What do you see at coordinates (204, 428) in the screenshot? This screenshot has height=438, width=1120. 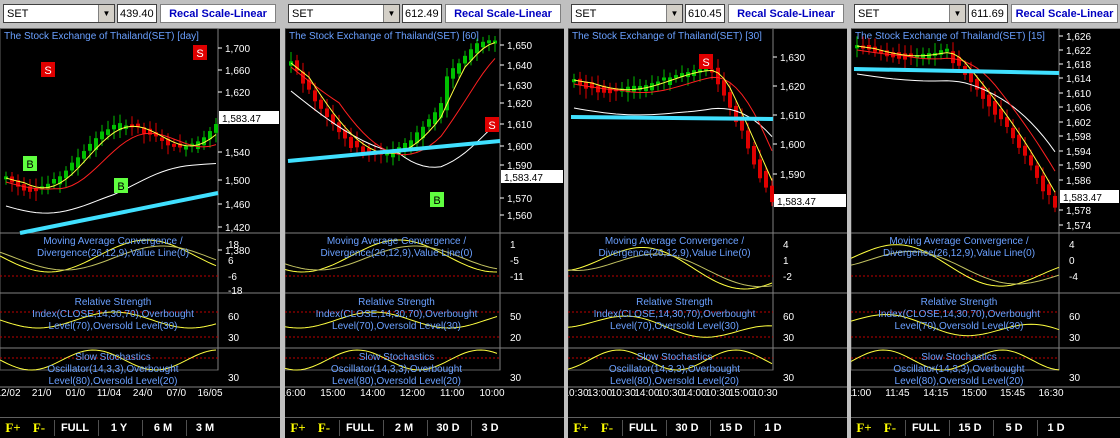 I see `timeframe-button-3minusm: 3 M` at bounding box center [204, 428].